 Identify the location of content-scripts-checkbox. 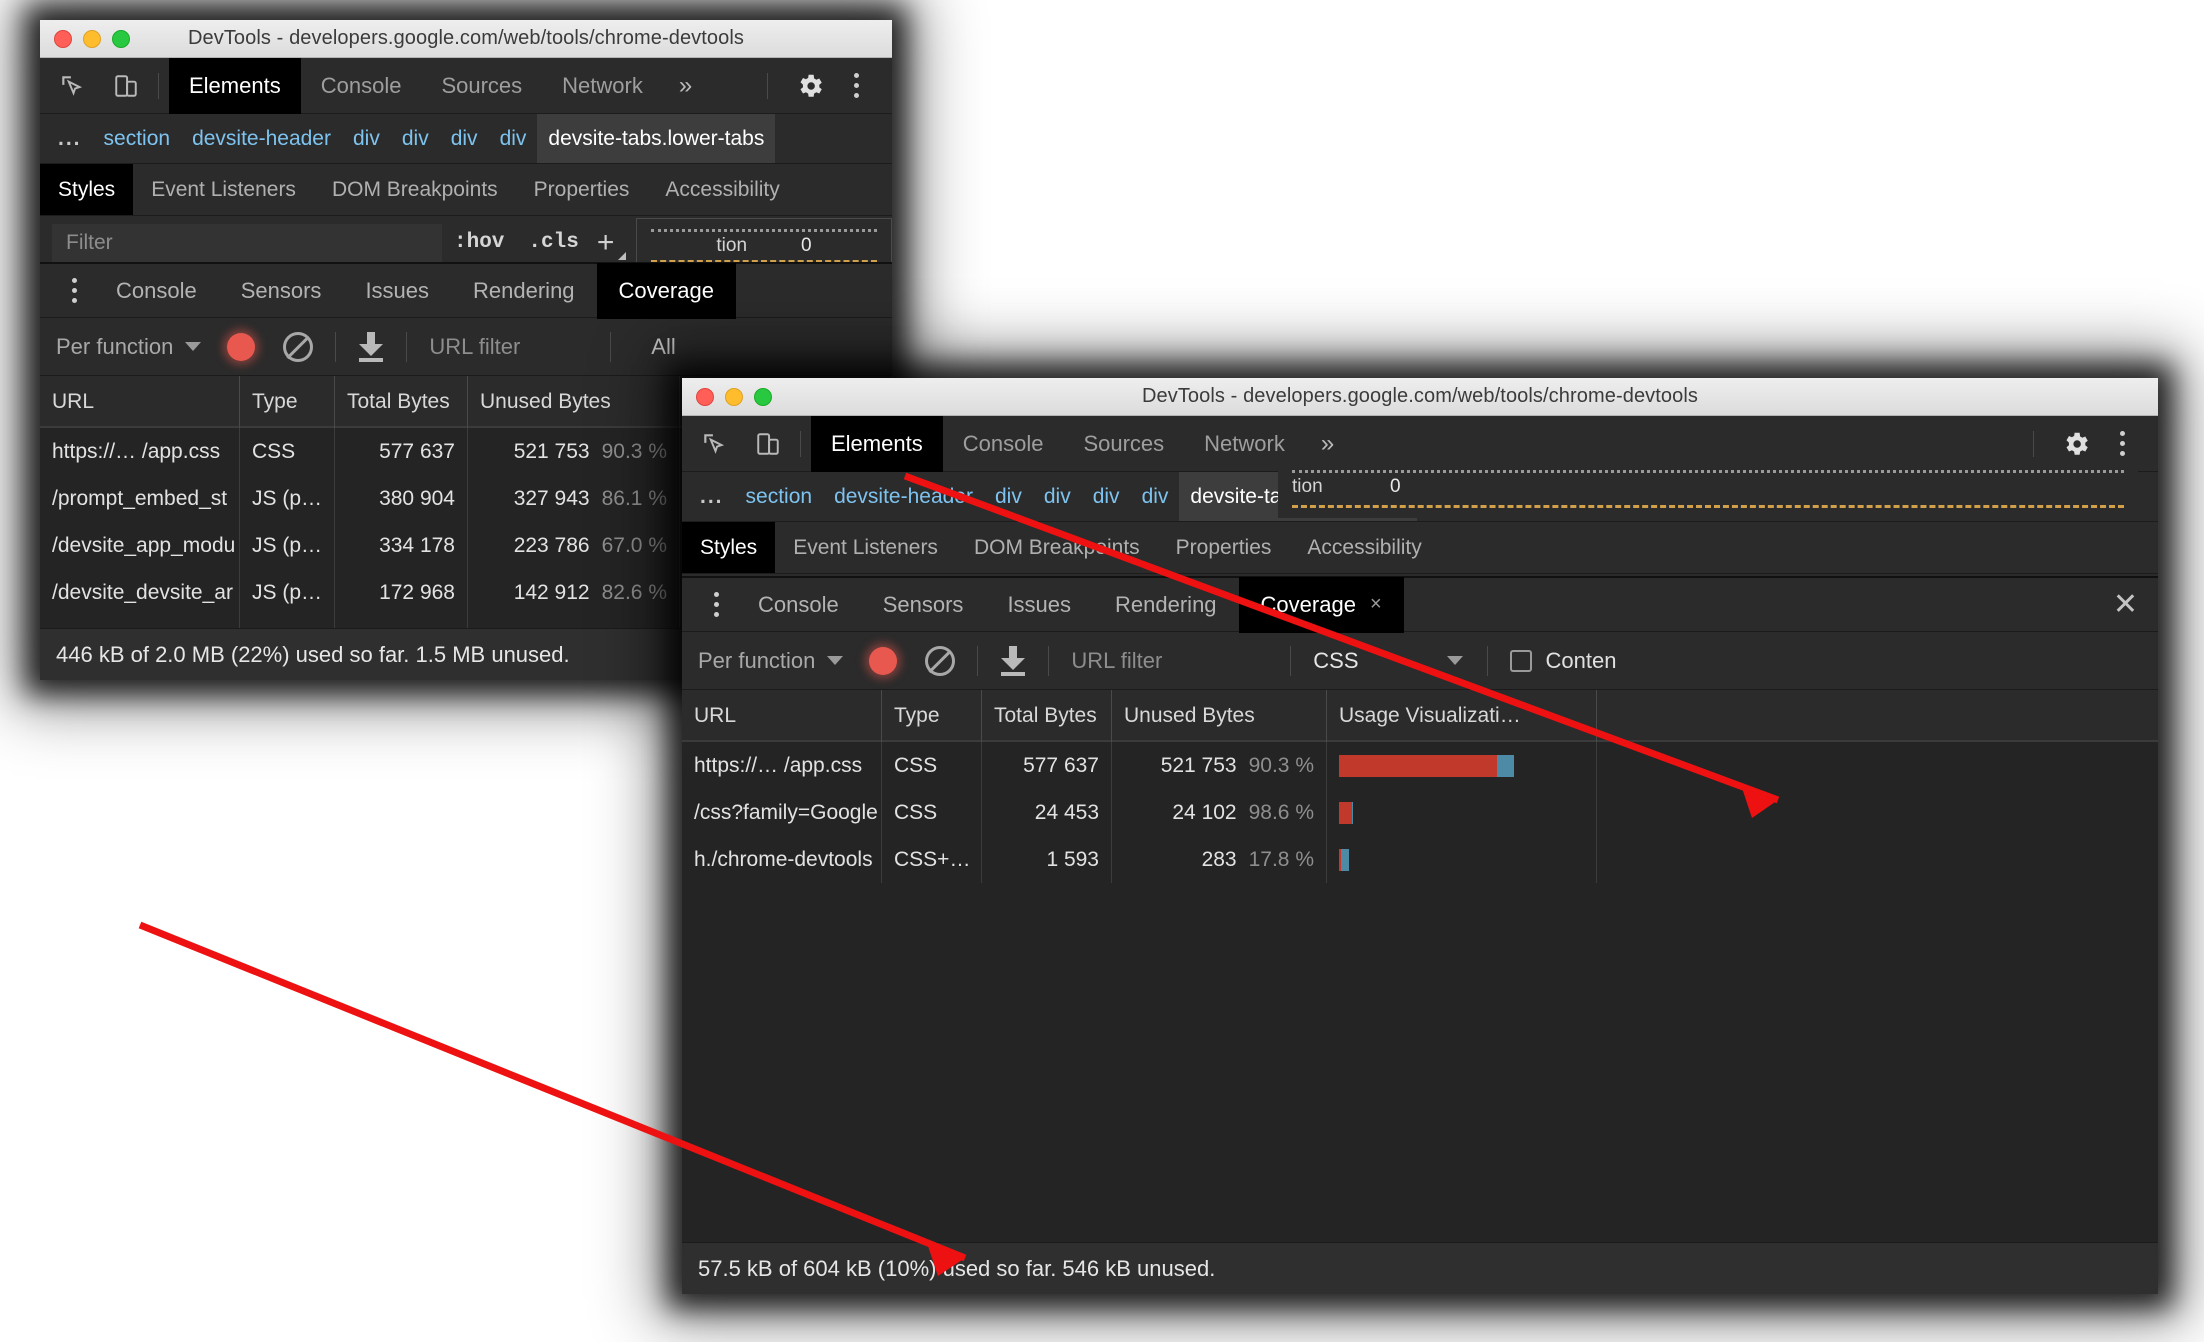
(1520, 660).